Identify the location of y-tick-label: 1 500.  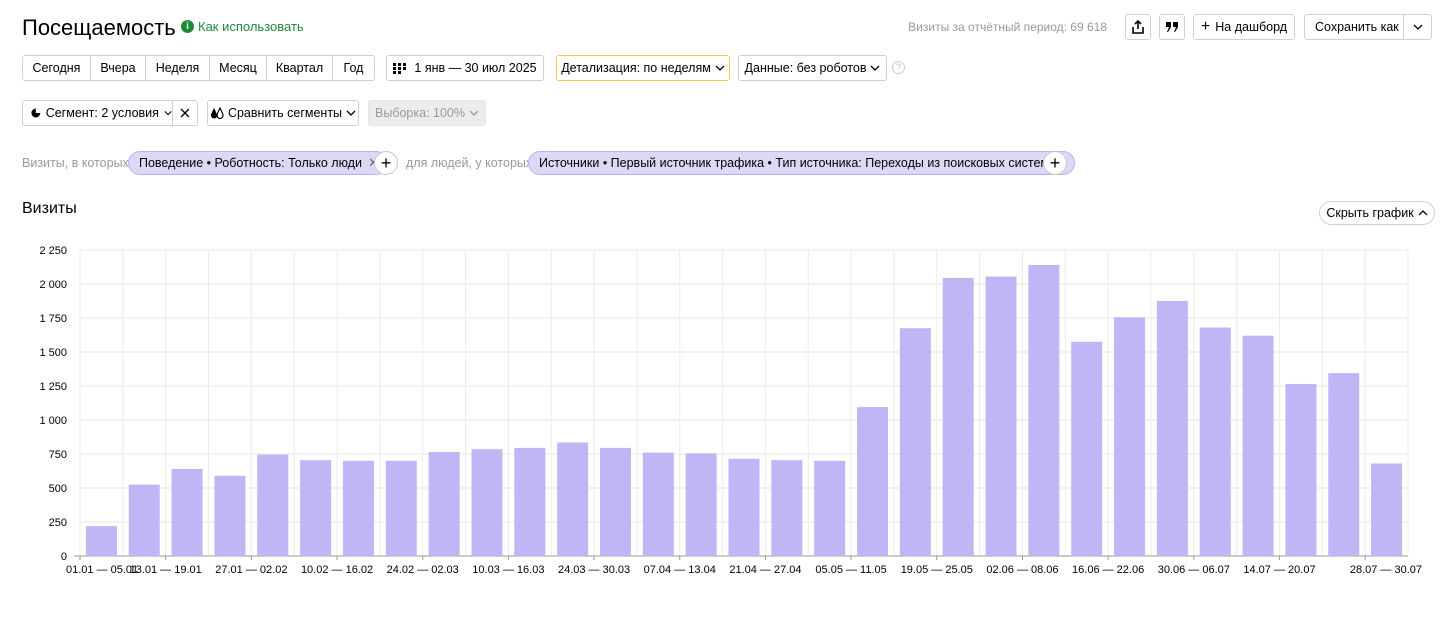
(53, 353).